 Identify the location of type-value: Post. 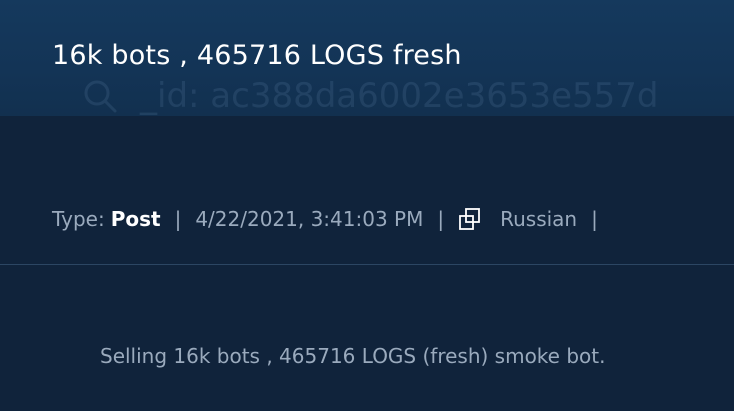
(135, 219).